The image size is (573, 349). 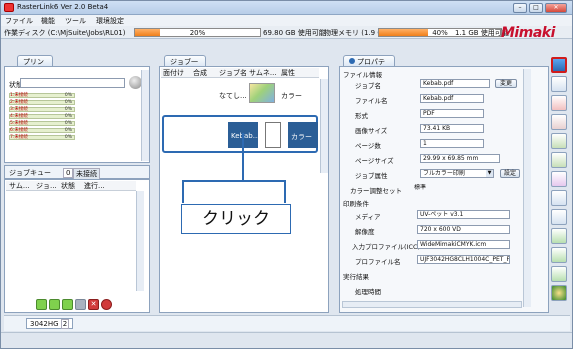 I want to click on print-tool-icon, so click(x=559, y=198).